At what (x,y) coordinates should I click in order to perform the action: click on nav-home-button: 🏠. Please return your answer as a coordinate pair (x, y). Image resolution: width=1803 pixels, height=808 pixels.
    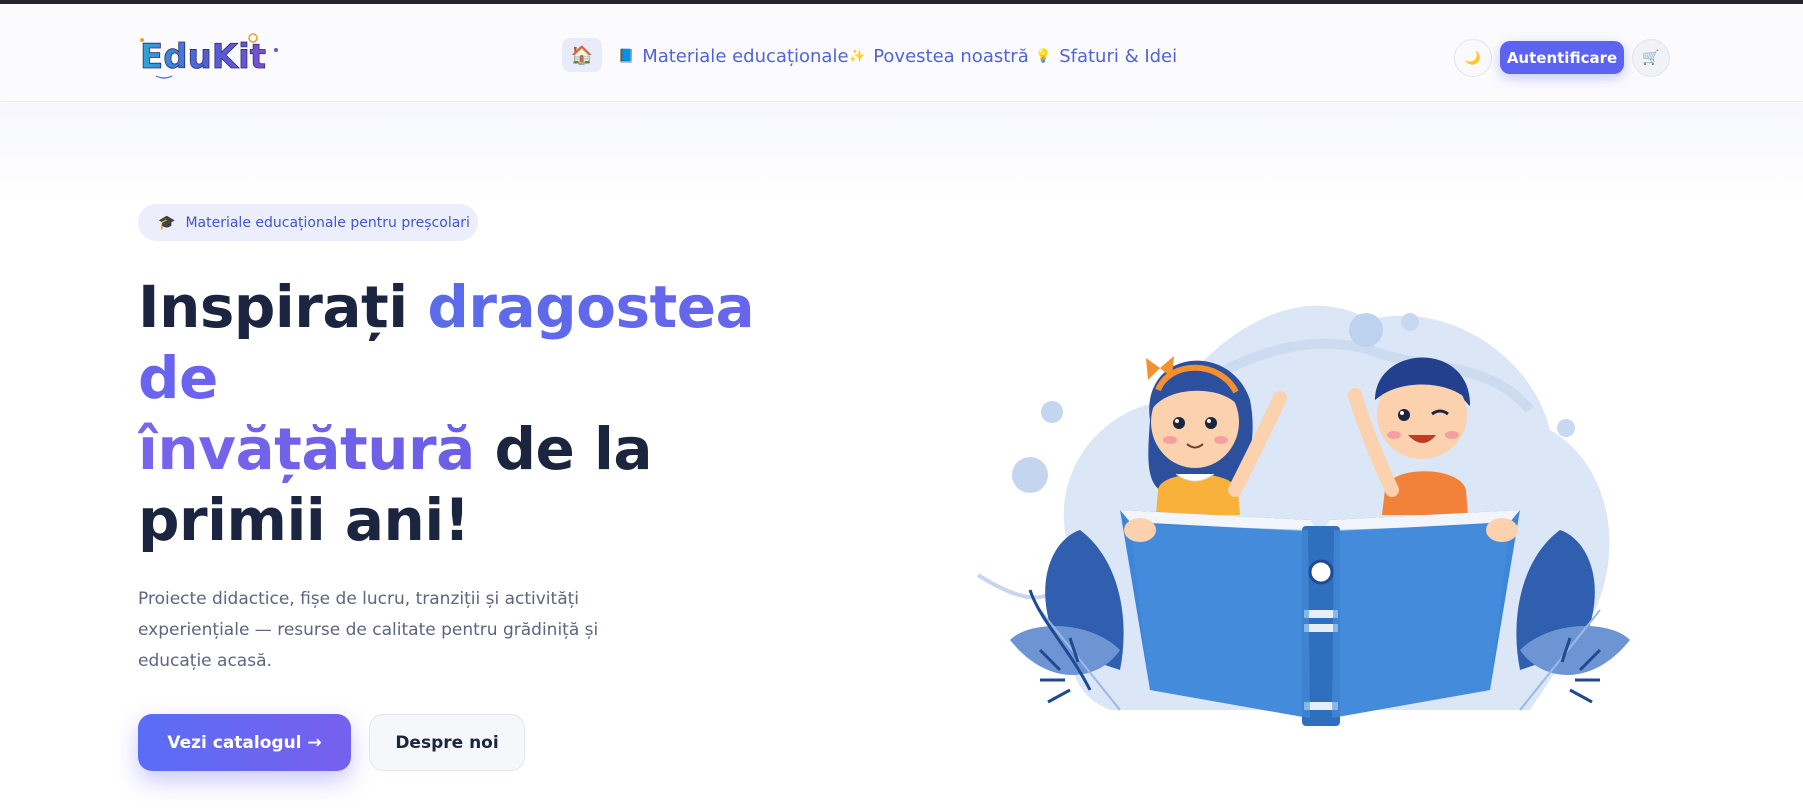
    Looking at the image, I should click on (582, 55).